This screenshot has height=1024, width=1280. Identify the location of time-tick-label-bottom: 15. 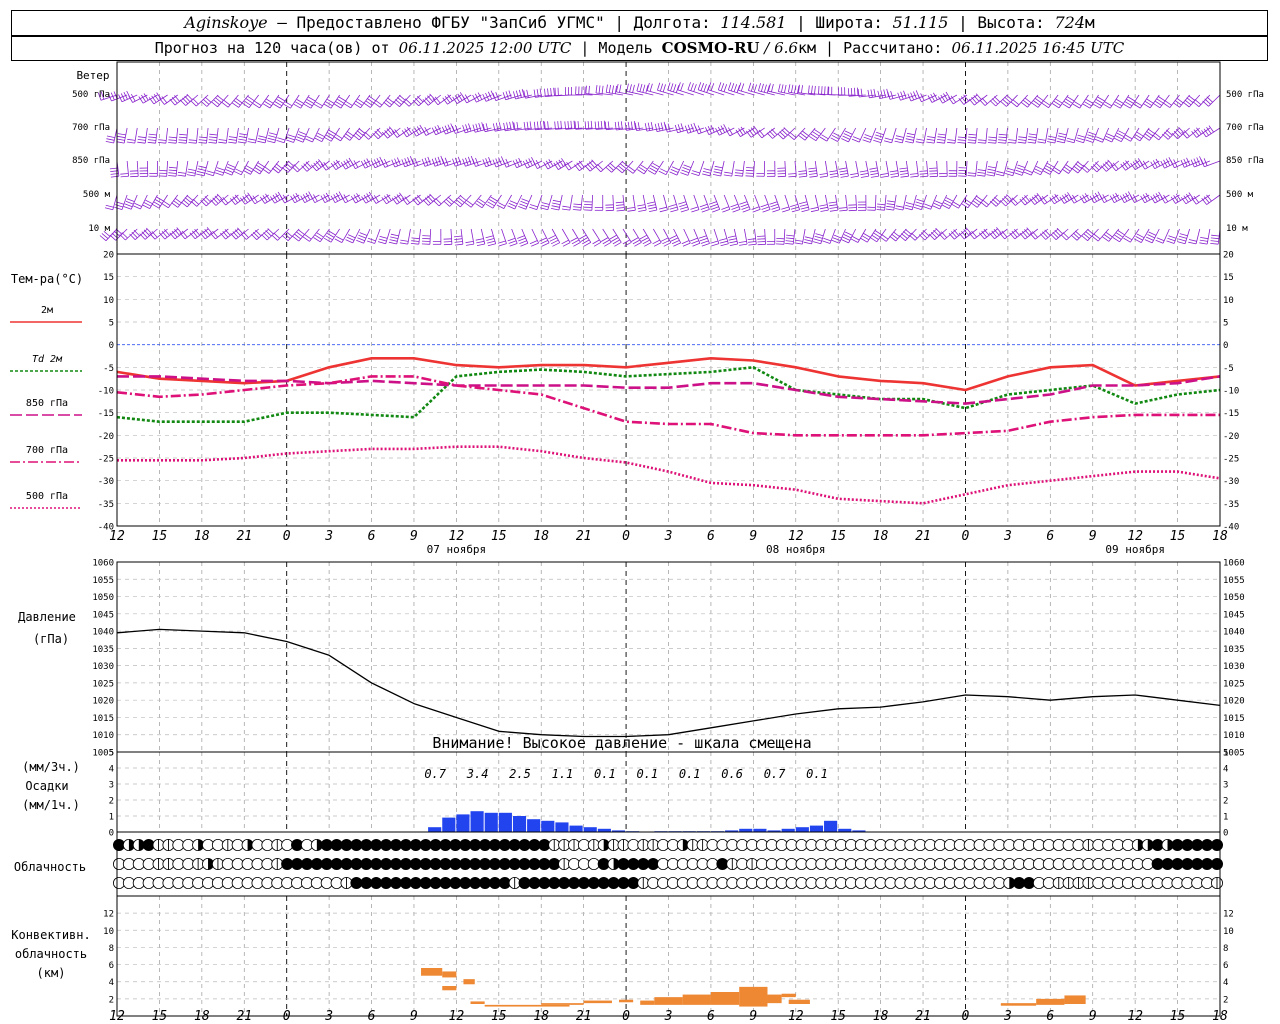
(838, 1016).